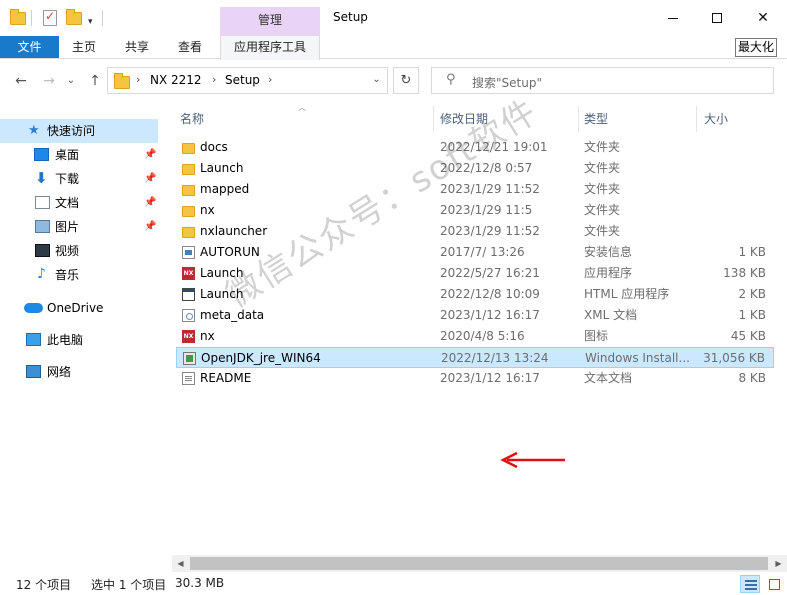 The width and height of the screenshot is (787, 595). I want to click on context-tab-manage: 管理, so click(270, 21).